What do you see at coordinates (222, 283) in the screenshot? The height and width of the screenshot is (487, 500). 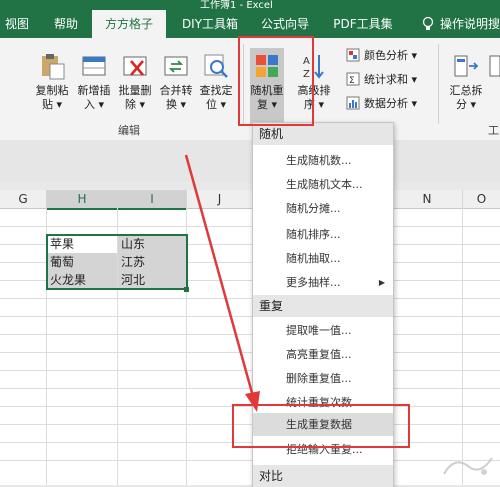 I see `annotation-arrow-icon` at bounding box center [222, 283].